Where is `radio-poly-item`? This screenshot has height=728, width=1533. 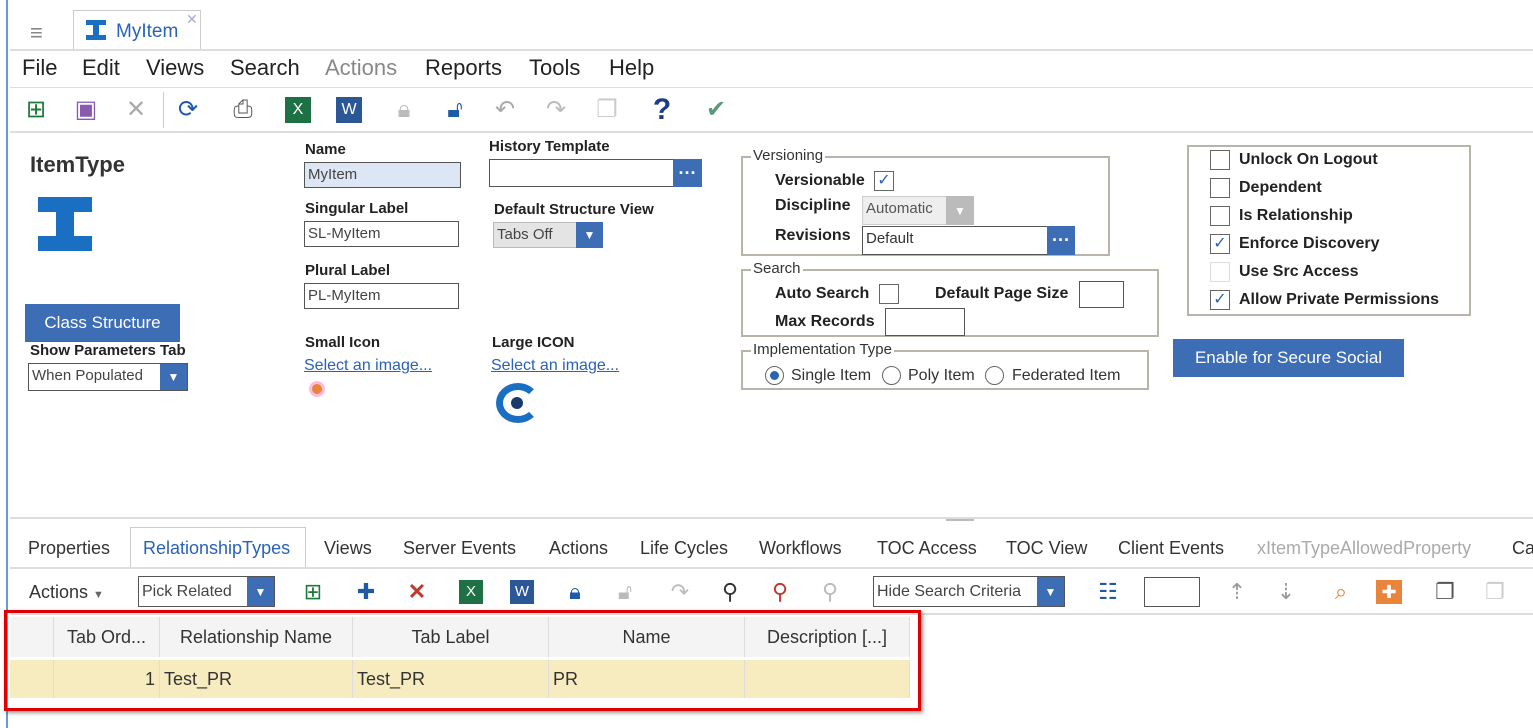 radio-poly-item is located at coordinates (891, 375).